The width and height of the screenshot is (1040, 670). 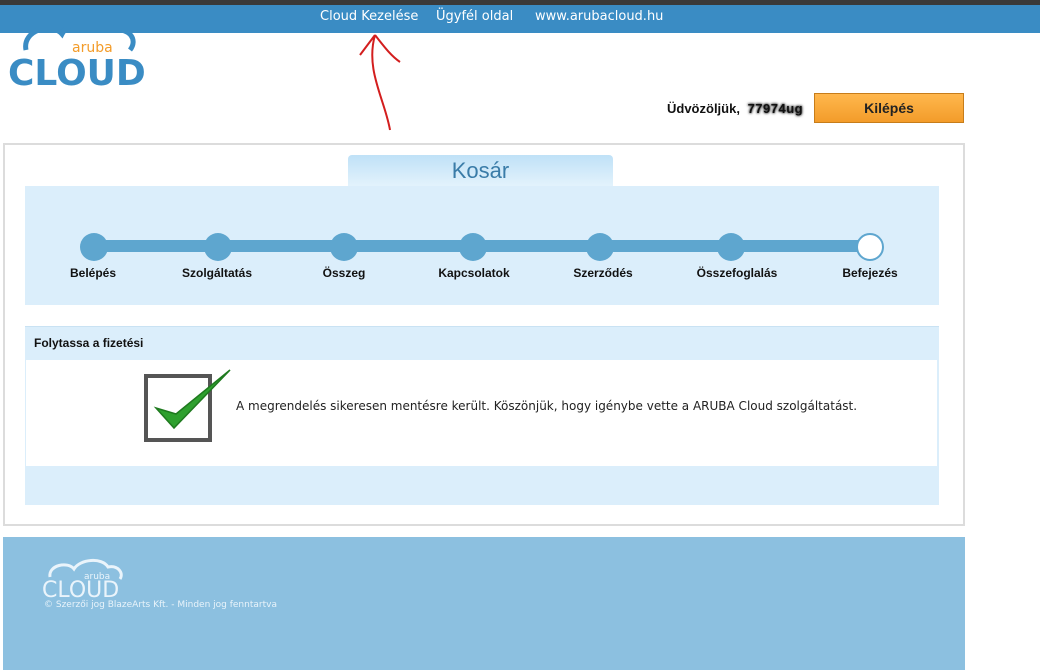 What do you see at coordinates (217, 273) in the screenshot?
I see `step-label-service: Szolgáltatás` at bounding box center [217, 273].